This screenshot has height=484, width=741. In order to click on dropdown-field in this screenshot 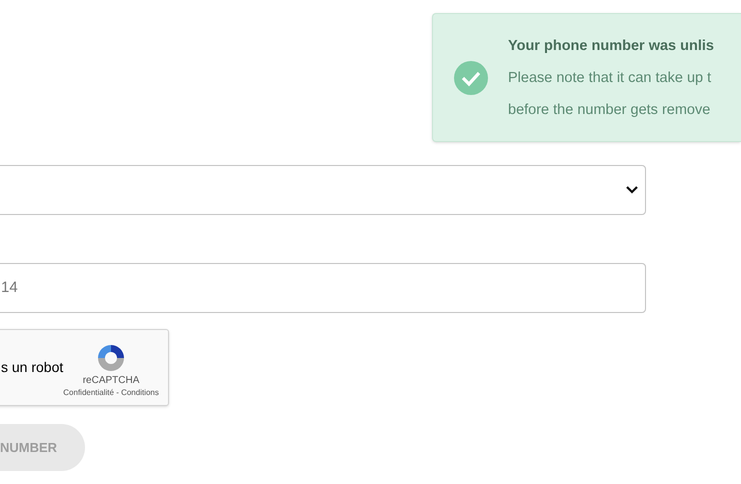, I will do `click(323, 190)`.